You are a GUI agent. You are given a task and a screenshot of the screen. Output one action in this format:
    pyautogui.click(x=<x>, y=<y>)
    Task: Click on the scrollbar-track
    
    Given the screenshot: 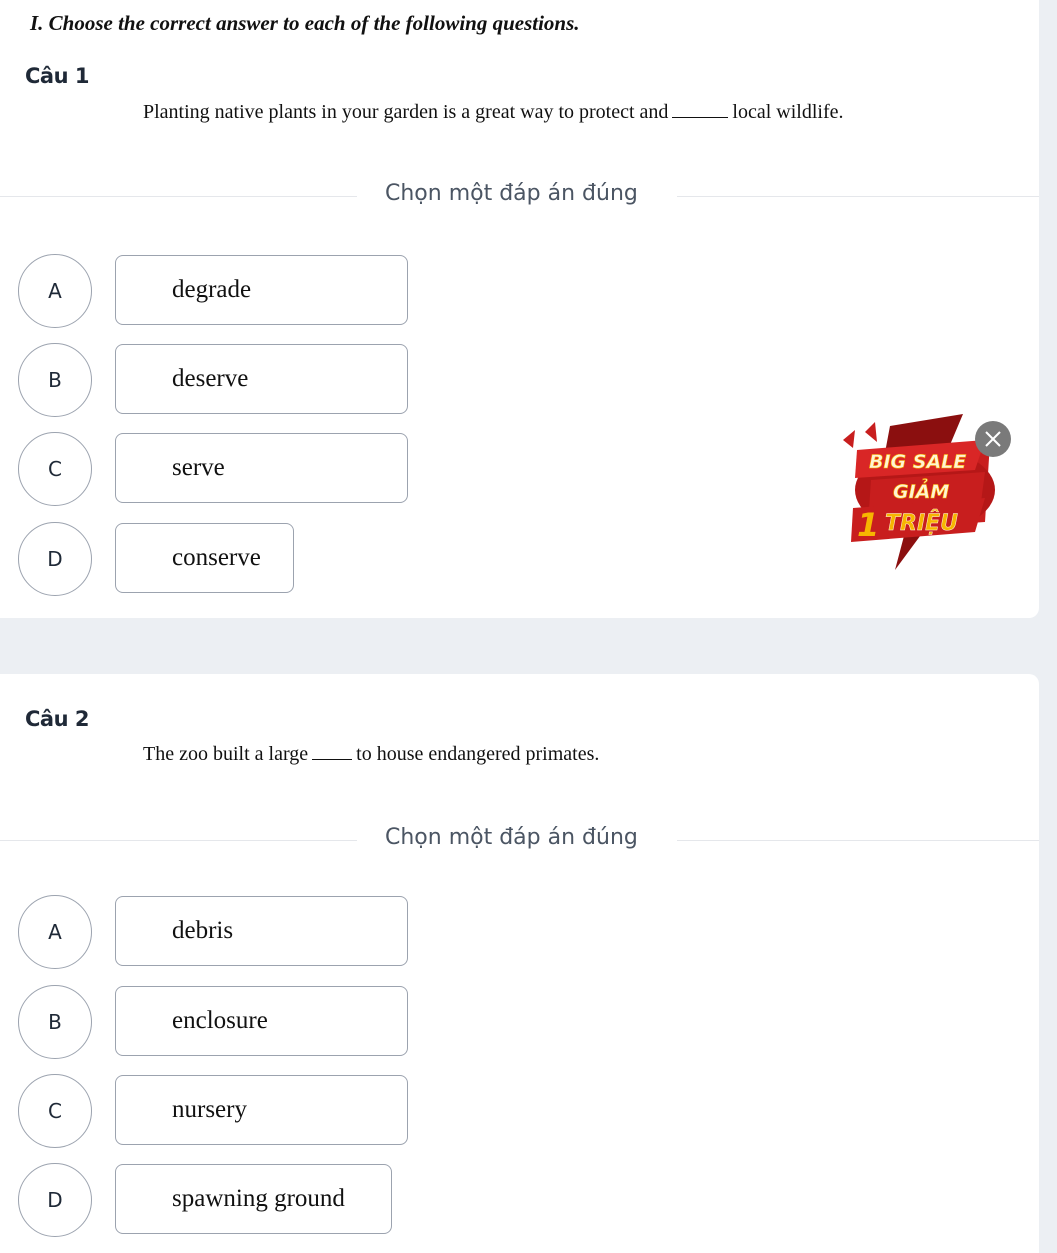 What is the action you would take?
    pyautogui.click(x=1048, y=626)
    